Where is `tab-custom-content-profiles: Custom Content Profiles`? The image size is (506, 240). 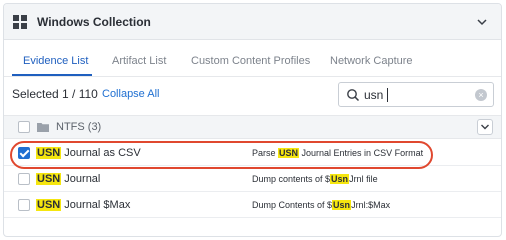 tab-custom-content-profiles: Custom Content Profiles is located at coordinates (250, 61).